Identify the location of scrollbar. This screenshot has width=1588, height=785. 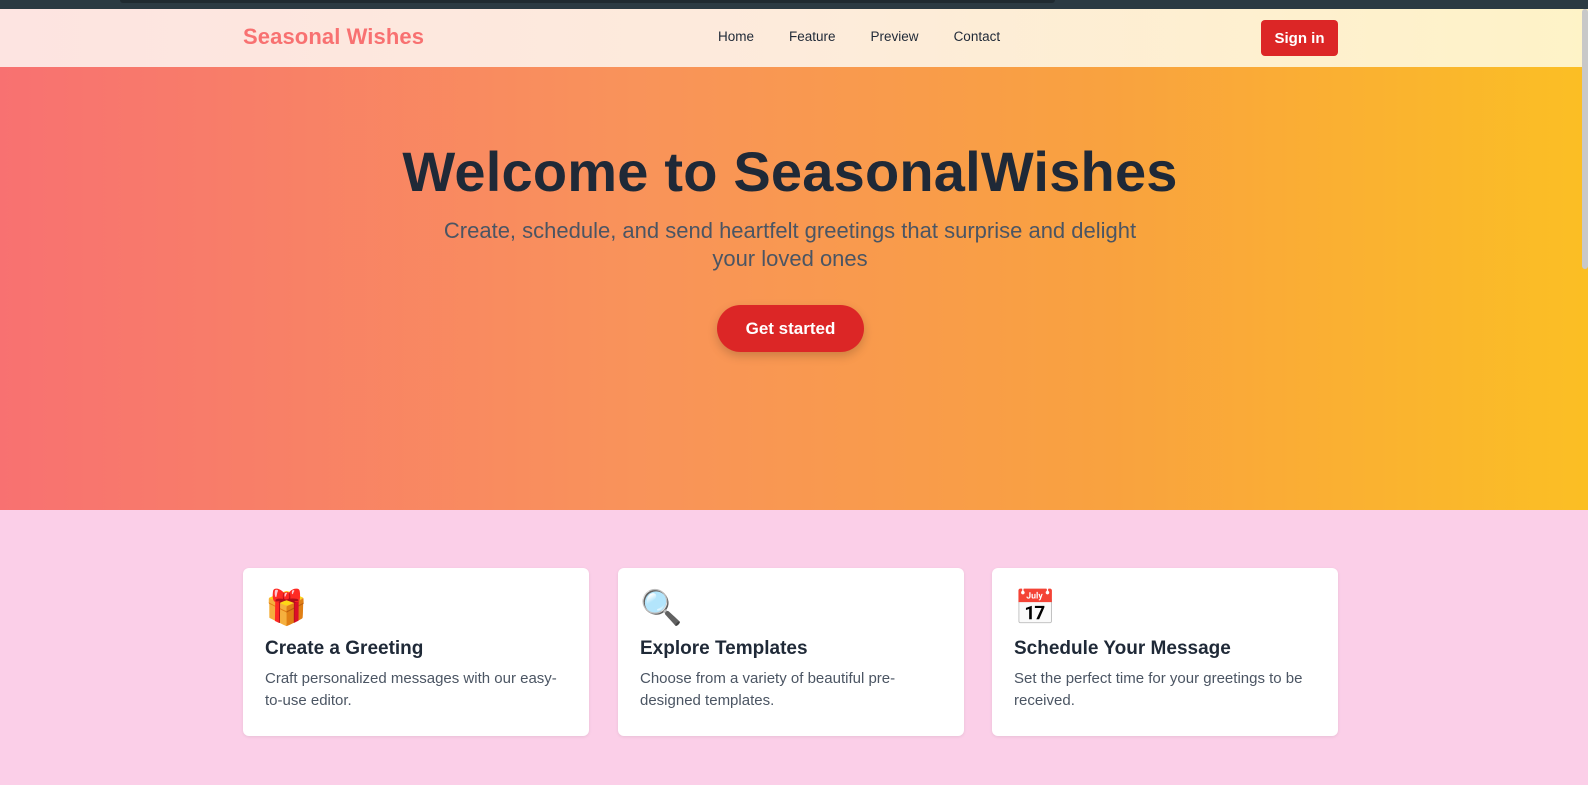
(1585, 139).